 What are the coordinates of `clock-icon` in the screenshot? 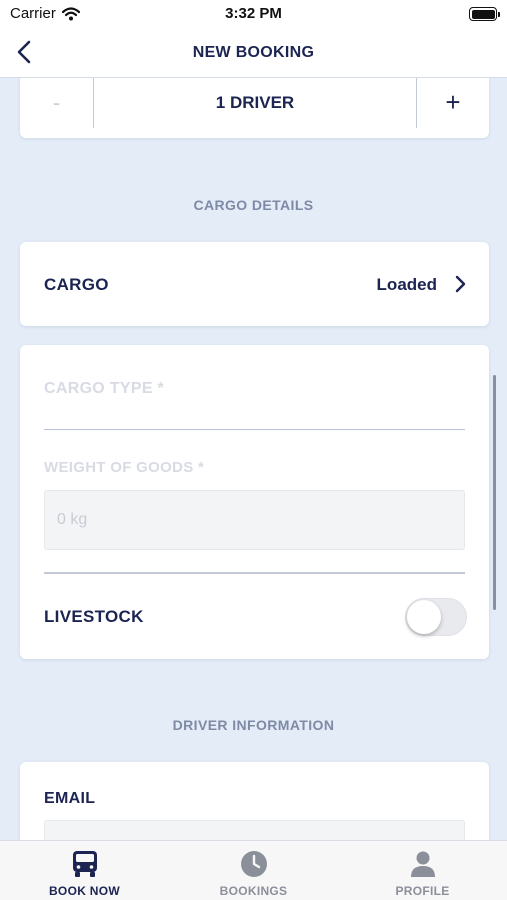 It's located at (253, 864).